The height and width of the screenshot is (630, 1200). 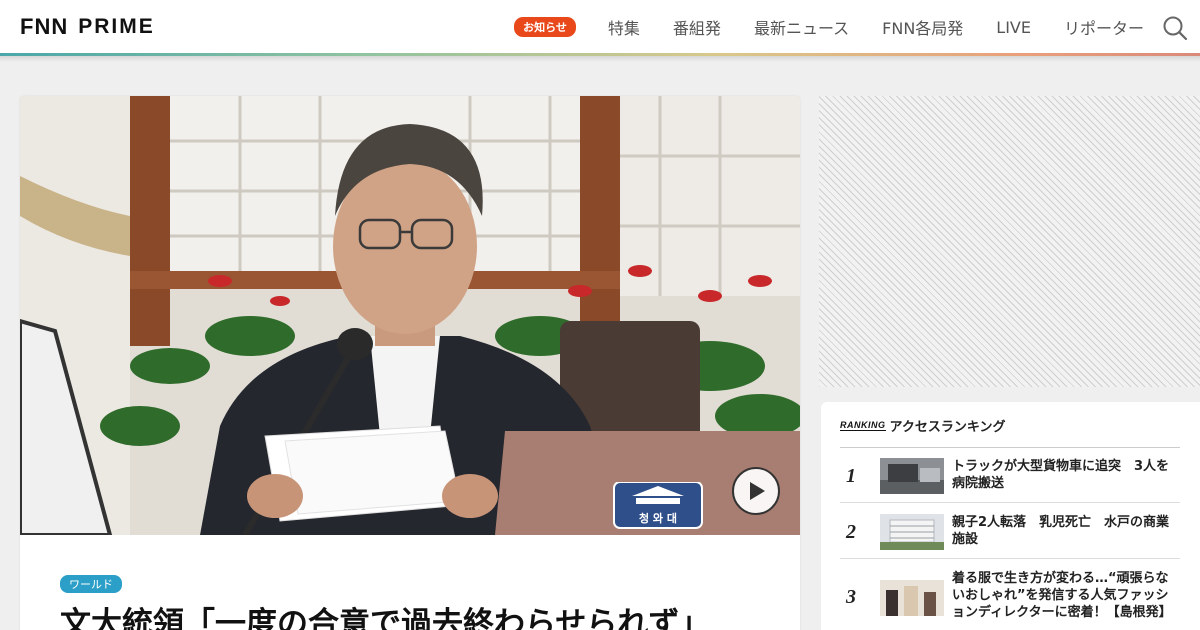 I want to click on seal-text: 청 와 대, so click(x=658, y=518).